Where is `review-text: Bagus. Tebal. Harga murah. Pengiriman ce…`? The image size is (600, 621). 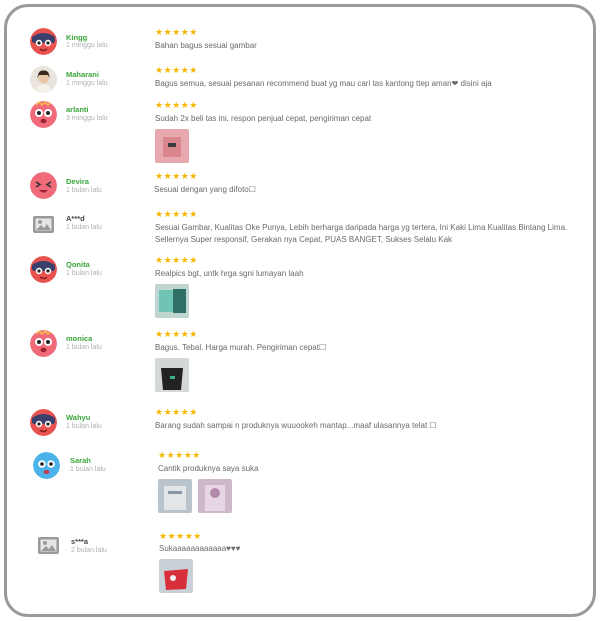 review-text: Bagus. Tebal. Harga murah. Pengiriman ce… is located at coordinates (241, 347).